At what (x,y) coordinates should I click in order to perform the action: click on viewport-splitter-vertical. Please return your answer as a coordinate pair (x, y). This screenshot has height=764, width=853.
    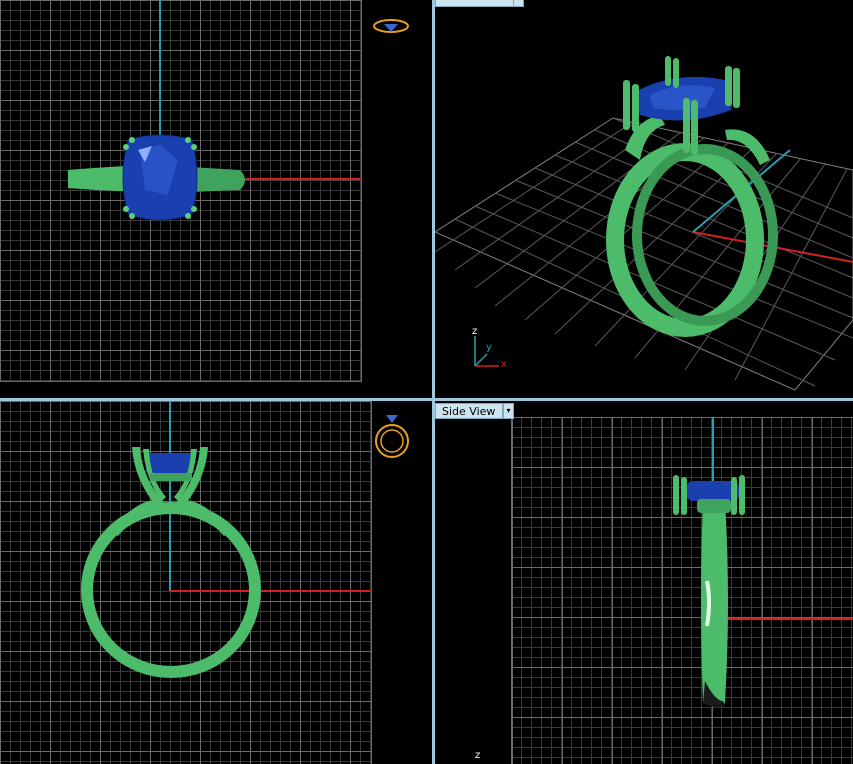
    Looking at the image, I should click on (433, 382).